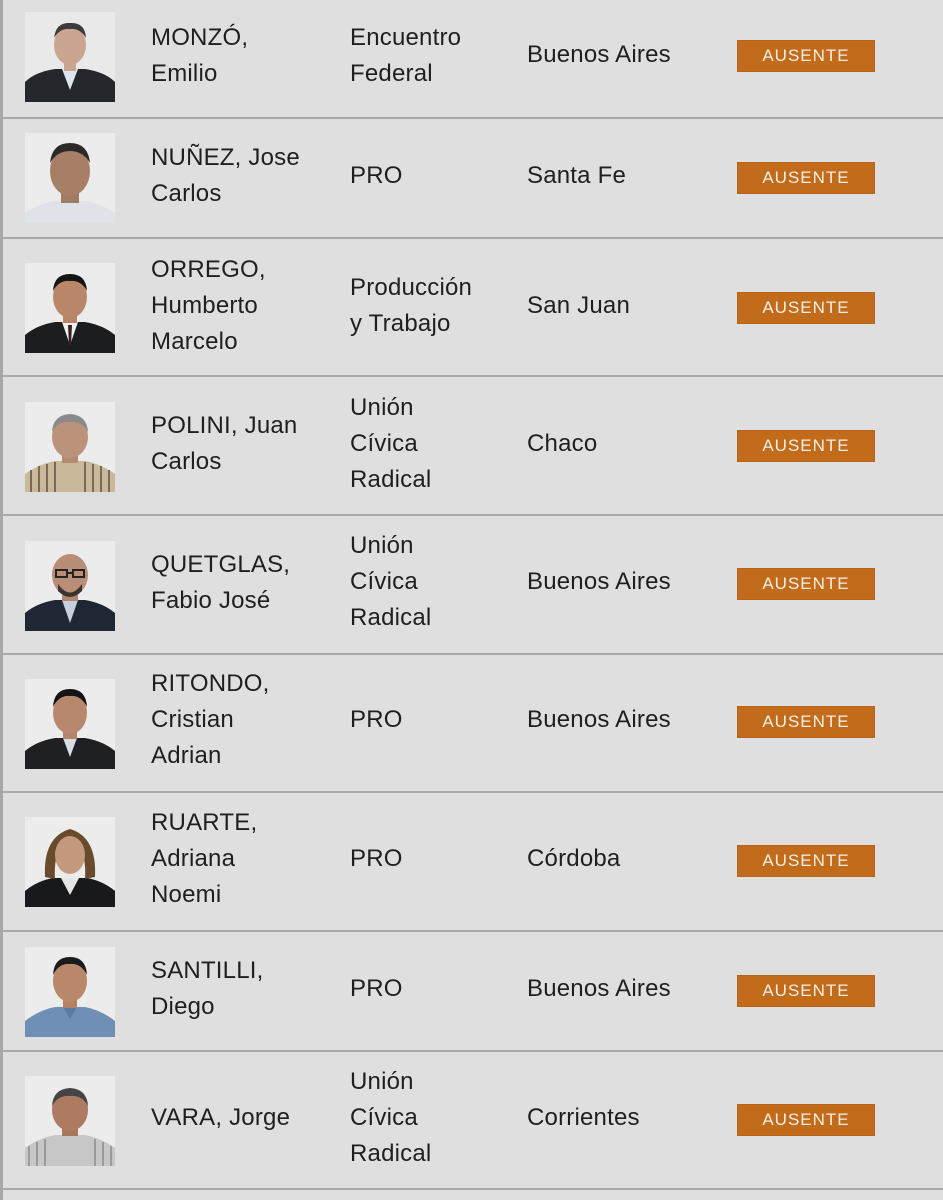 The width and height of the screenshot is (943, 1200). I want to click on deputy-name: NUÑEZ, Jose Carlos, so click(241, 176).